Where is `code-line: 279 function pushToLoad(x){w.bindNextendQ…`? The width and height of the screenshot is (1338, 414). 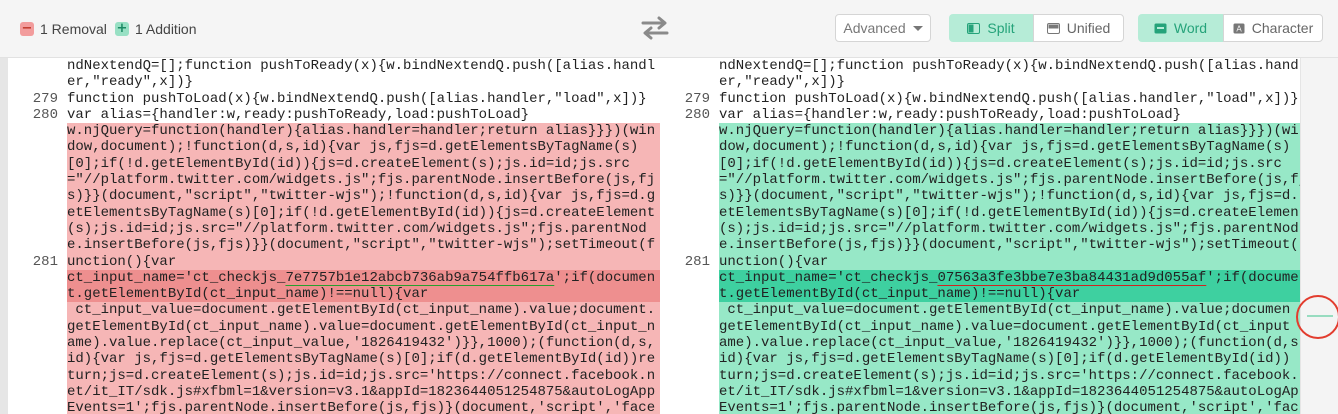 code-line: 279 function pushToLoad(x){w.bindNextendQ… is located at coordinates (980, 99).